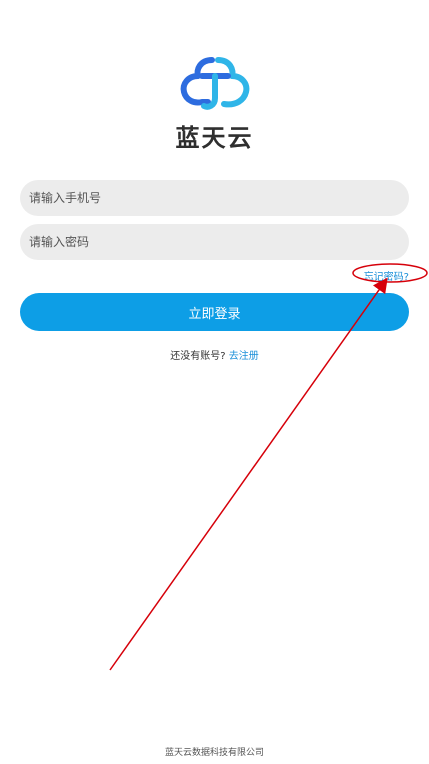  Describe the element at coordinates (198, 356) in the screenshot. I see `no-account-text: 还没有账号?` at that location.